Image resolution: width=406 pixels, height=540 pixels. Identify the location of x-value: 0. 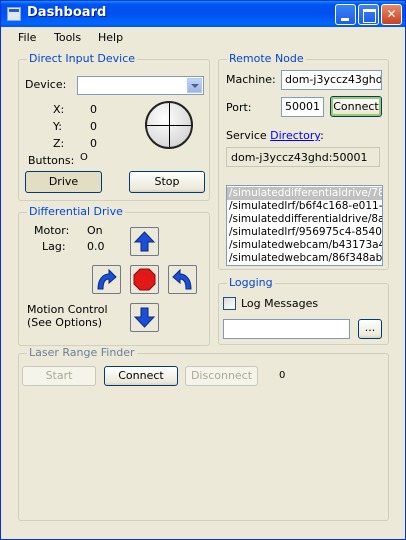
(93, 109).